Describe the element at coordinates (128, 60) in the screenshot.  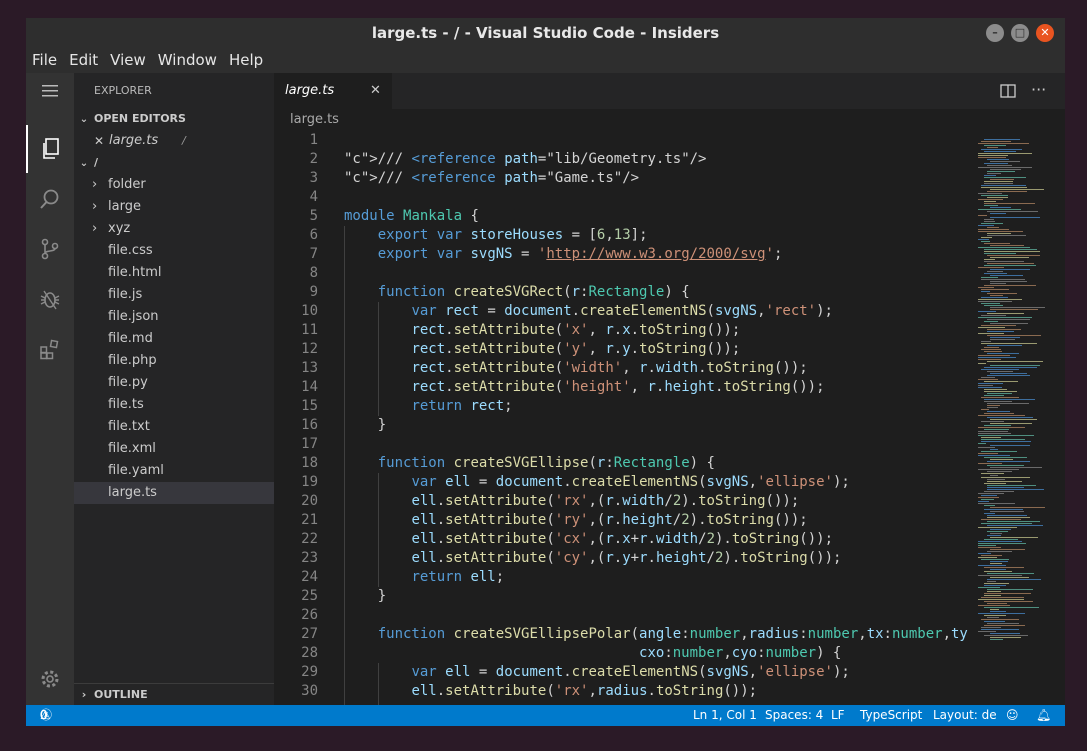
I see `menu-view: View` at that location.